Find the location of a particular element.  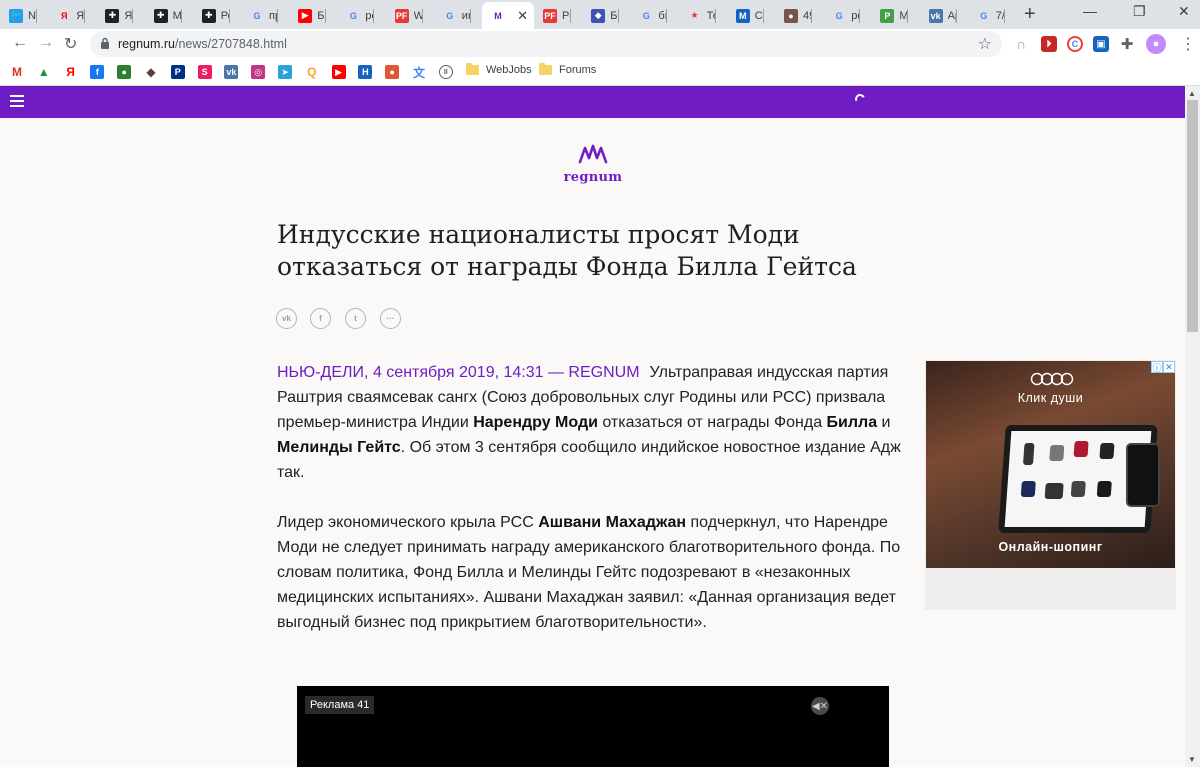

tab: vk Ар is located at coordinates (938, 15).